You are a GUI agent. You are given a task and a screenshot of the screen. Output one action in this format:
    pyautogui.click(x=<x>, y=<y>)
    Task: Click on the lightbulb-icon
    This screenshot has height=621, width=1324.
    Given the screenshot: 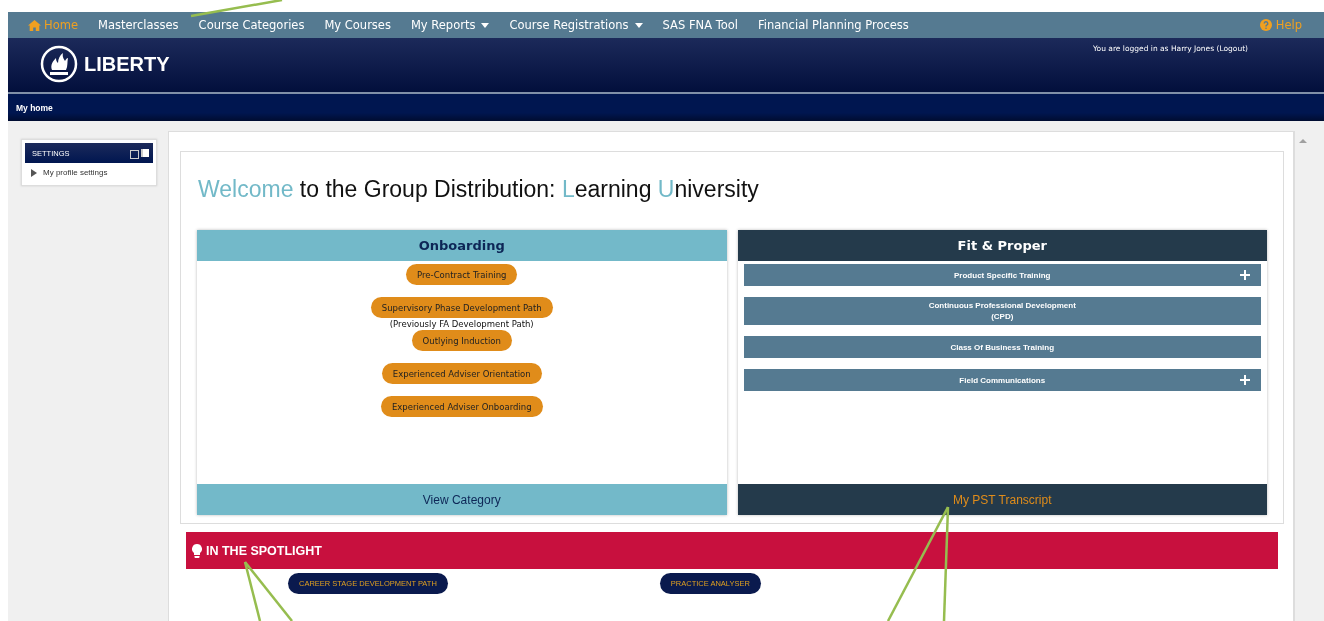 What is the action you would take?
    pyautogui.click(x=197, y=550)
    